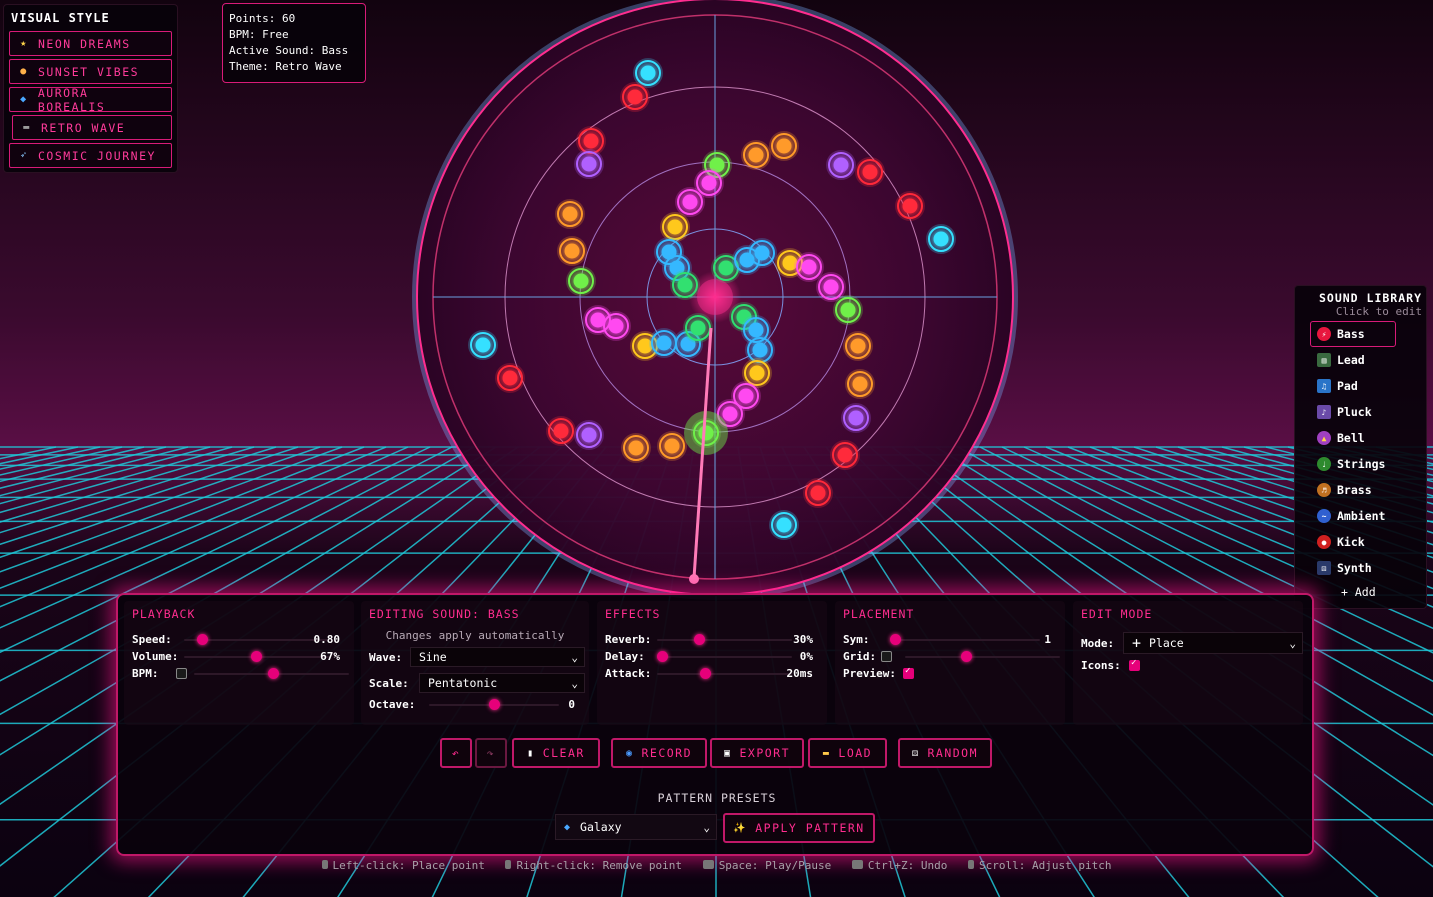 The image size is (1433, 897). Describe the element at coordinates (508, 864) in the screenshot. I see `mouse-icon` at that location.